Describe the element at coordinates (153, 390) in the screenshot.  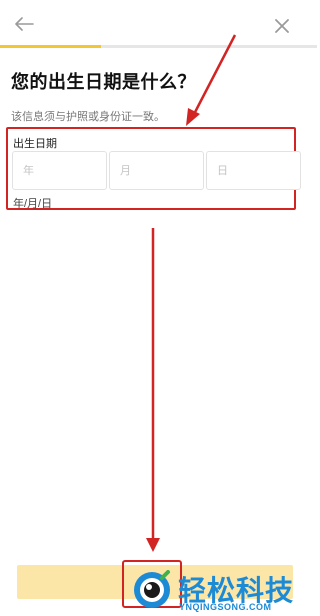
I see `annotation-arrow-to-button` at that location.